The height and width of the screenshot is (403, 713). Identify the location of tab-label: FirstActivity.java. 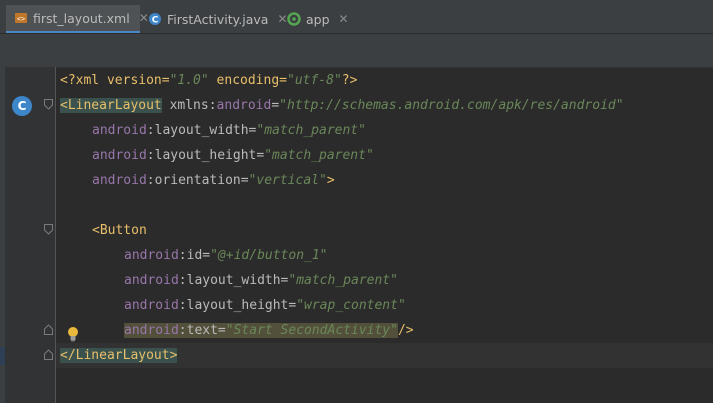
(218, 19).